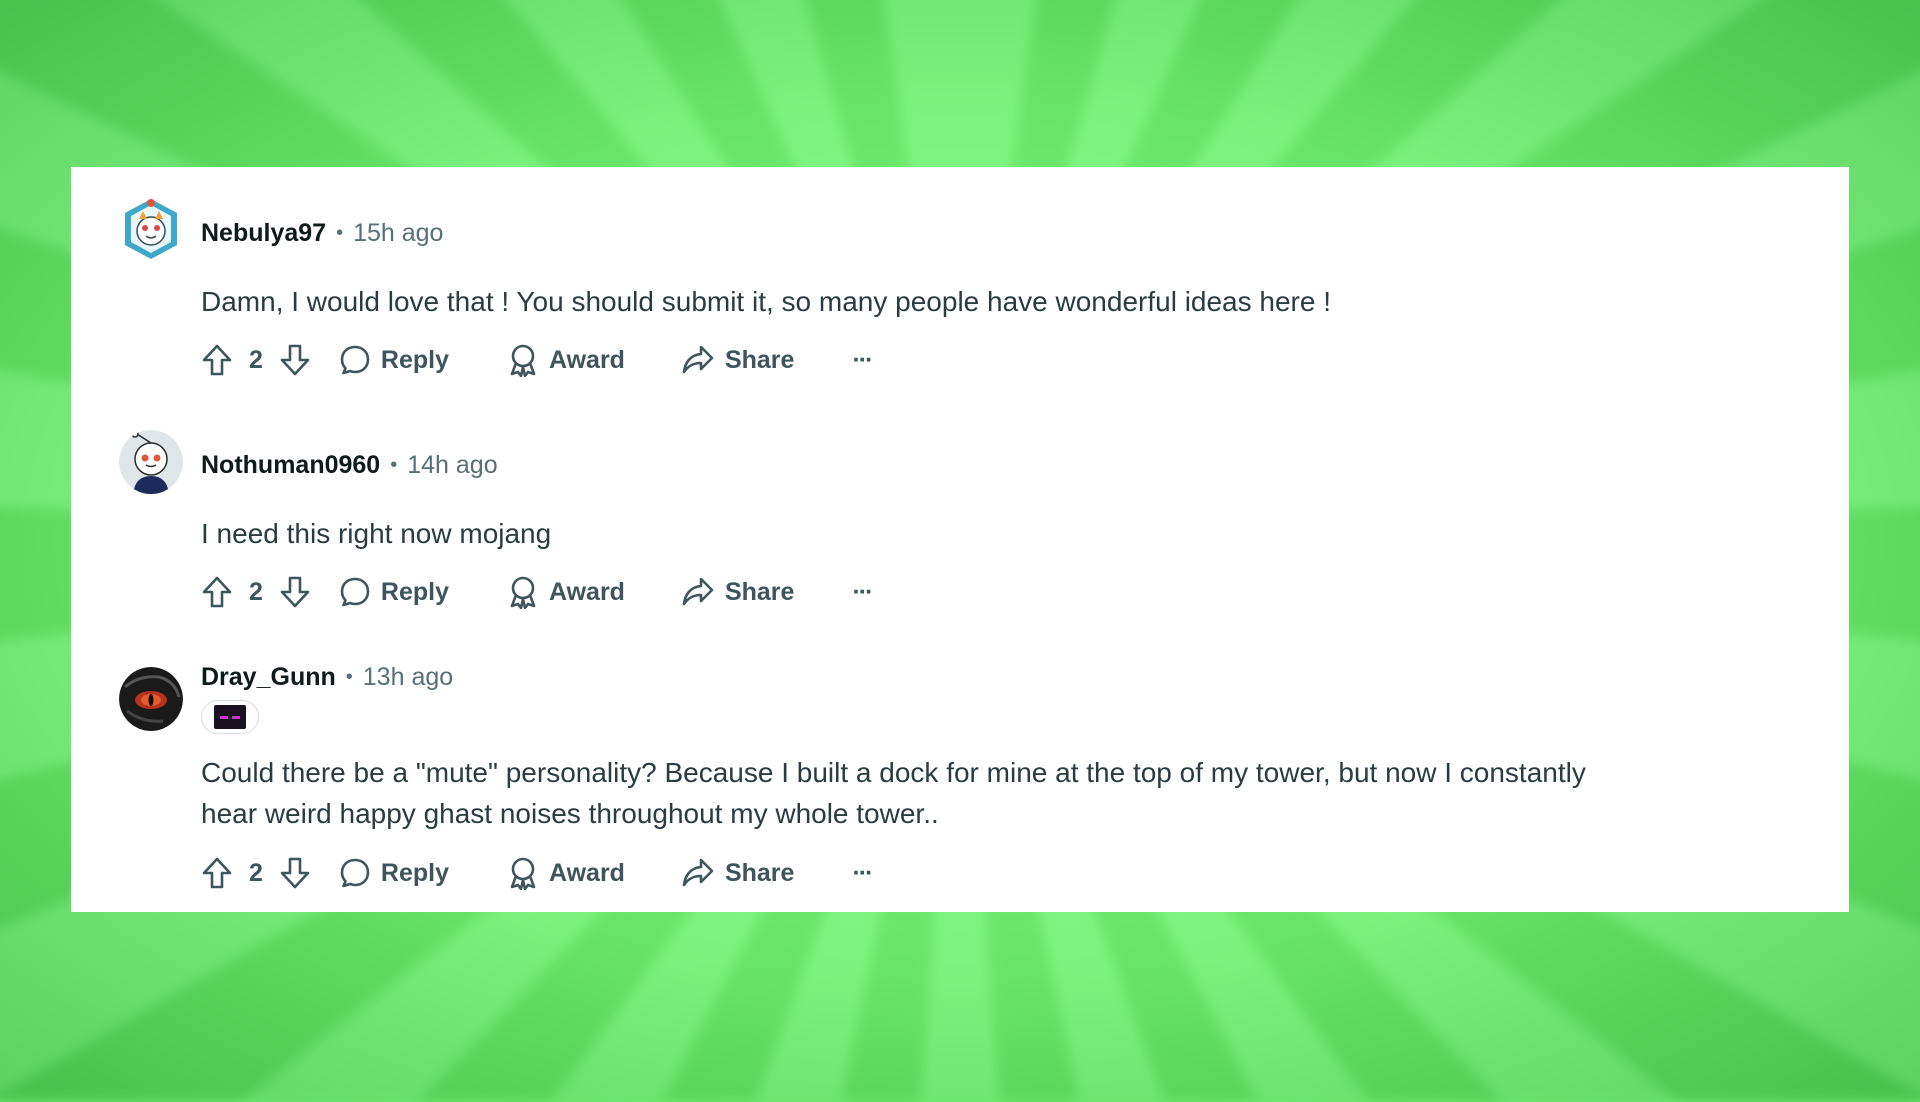  I want to click on snoo-avatar-icon, so click(151, 462).